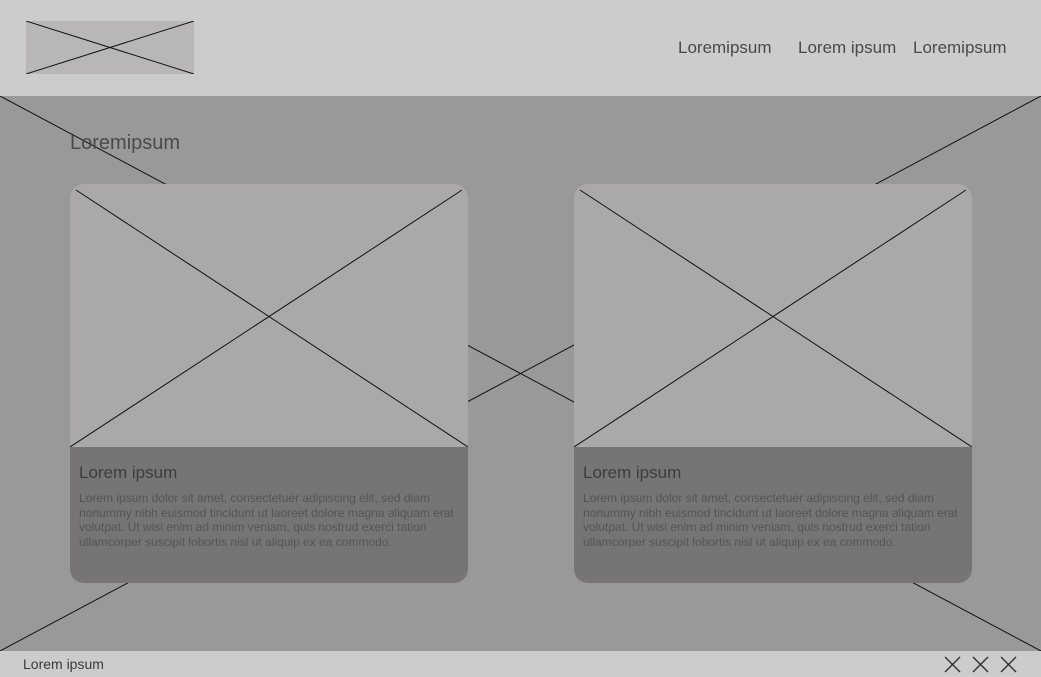 The width and height of the screenshot is (1041, 677). What do you see at coordinates (520, 48) in the screenshot?
I see `site-header: Loremipsum Lorem ipsum Loremipsum` at bounding box center [520, 48].